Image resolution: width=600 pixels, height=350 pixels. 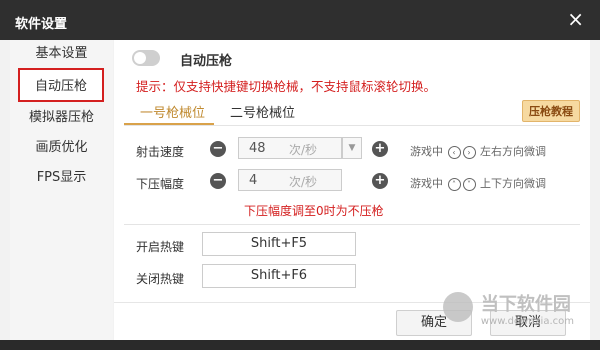 What do you see at coordinates (172, 111) in the screenshot?
I see `tab-weapon-slot-1: 一号枪械位` at bounding box center [172, 111].